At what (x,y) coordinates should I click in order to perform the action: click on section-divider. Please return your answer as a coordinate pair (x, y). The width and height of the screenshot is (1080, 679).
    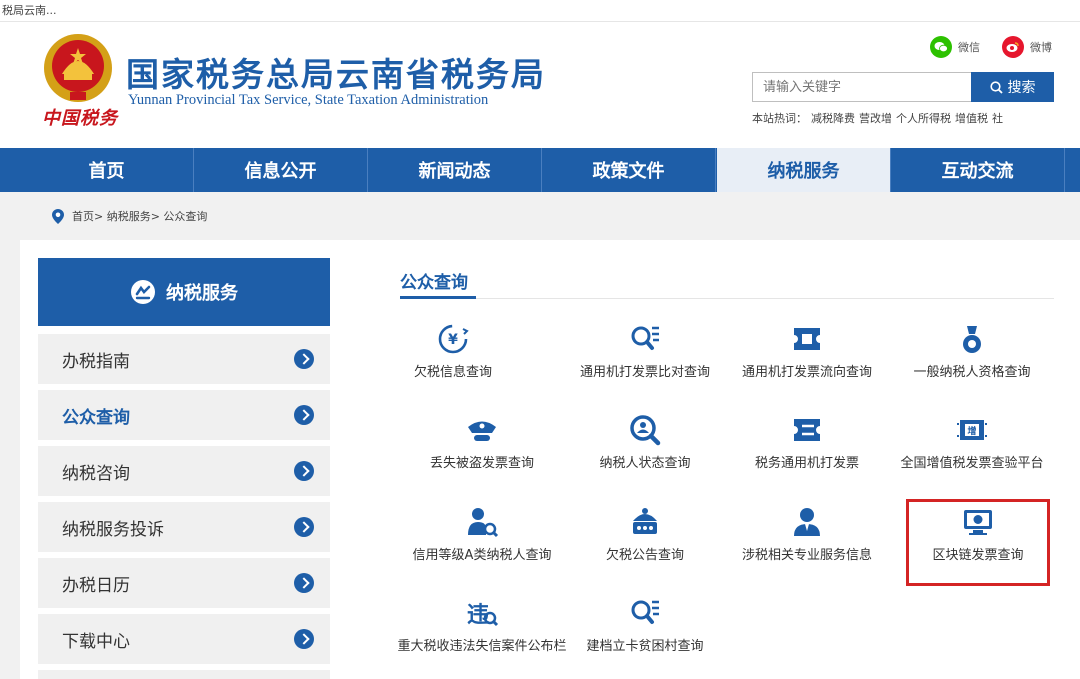
    Looking at the image, I should click on (727, 298).